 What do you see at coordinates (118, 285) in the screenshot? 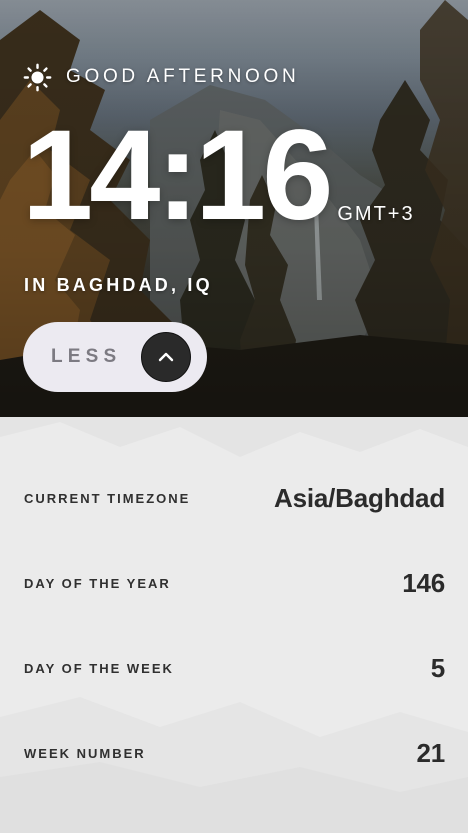
I see `location-text: IN BAGHDAD, IQ` at bounding box center [118, 285].